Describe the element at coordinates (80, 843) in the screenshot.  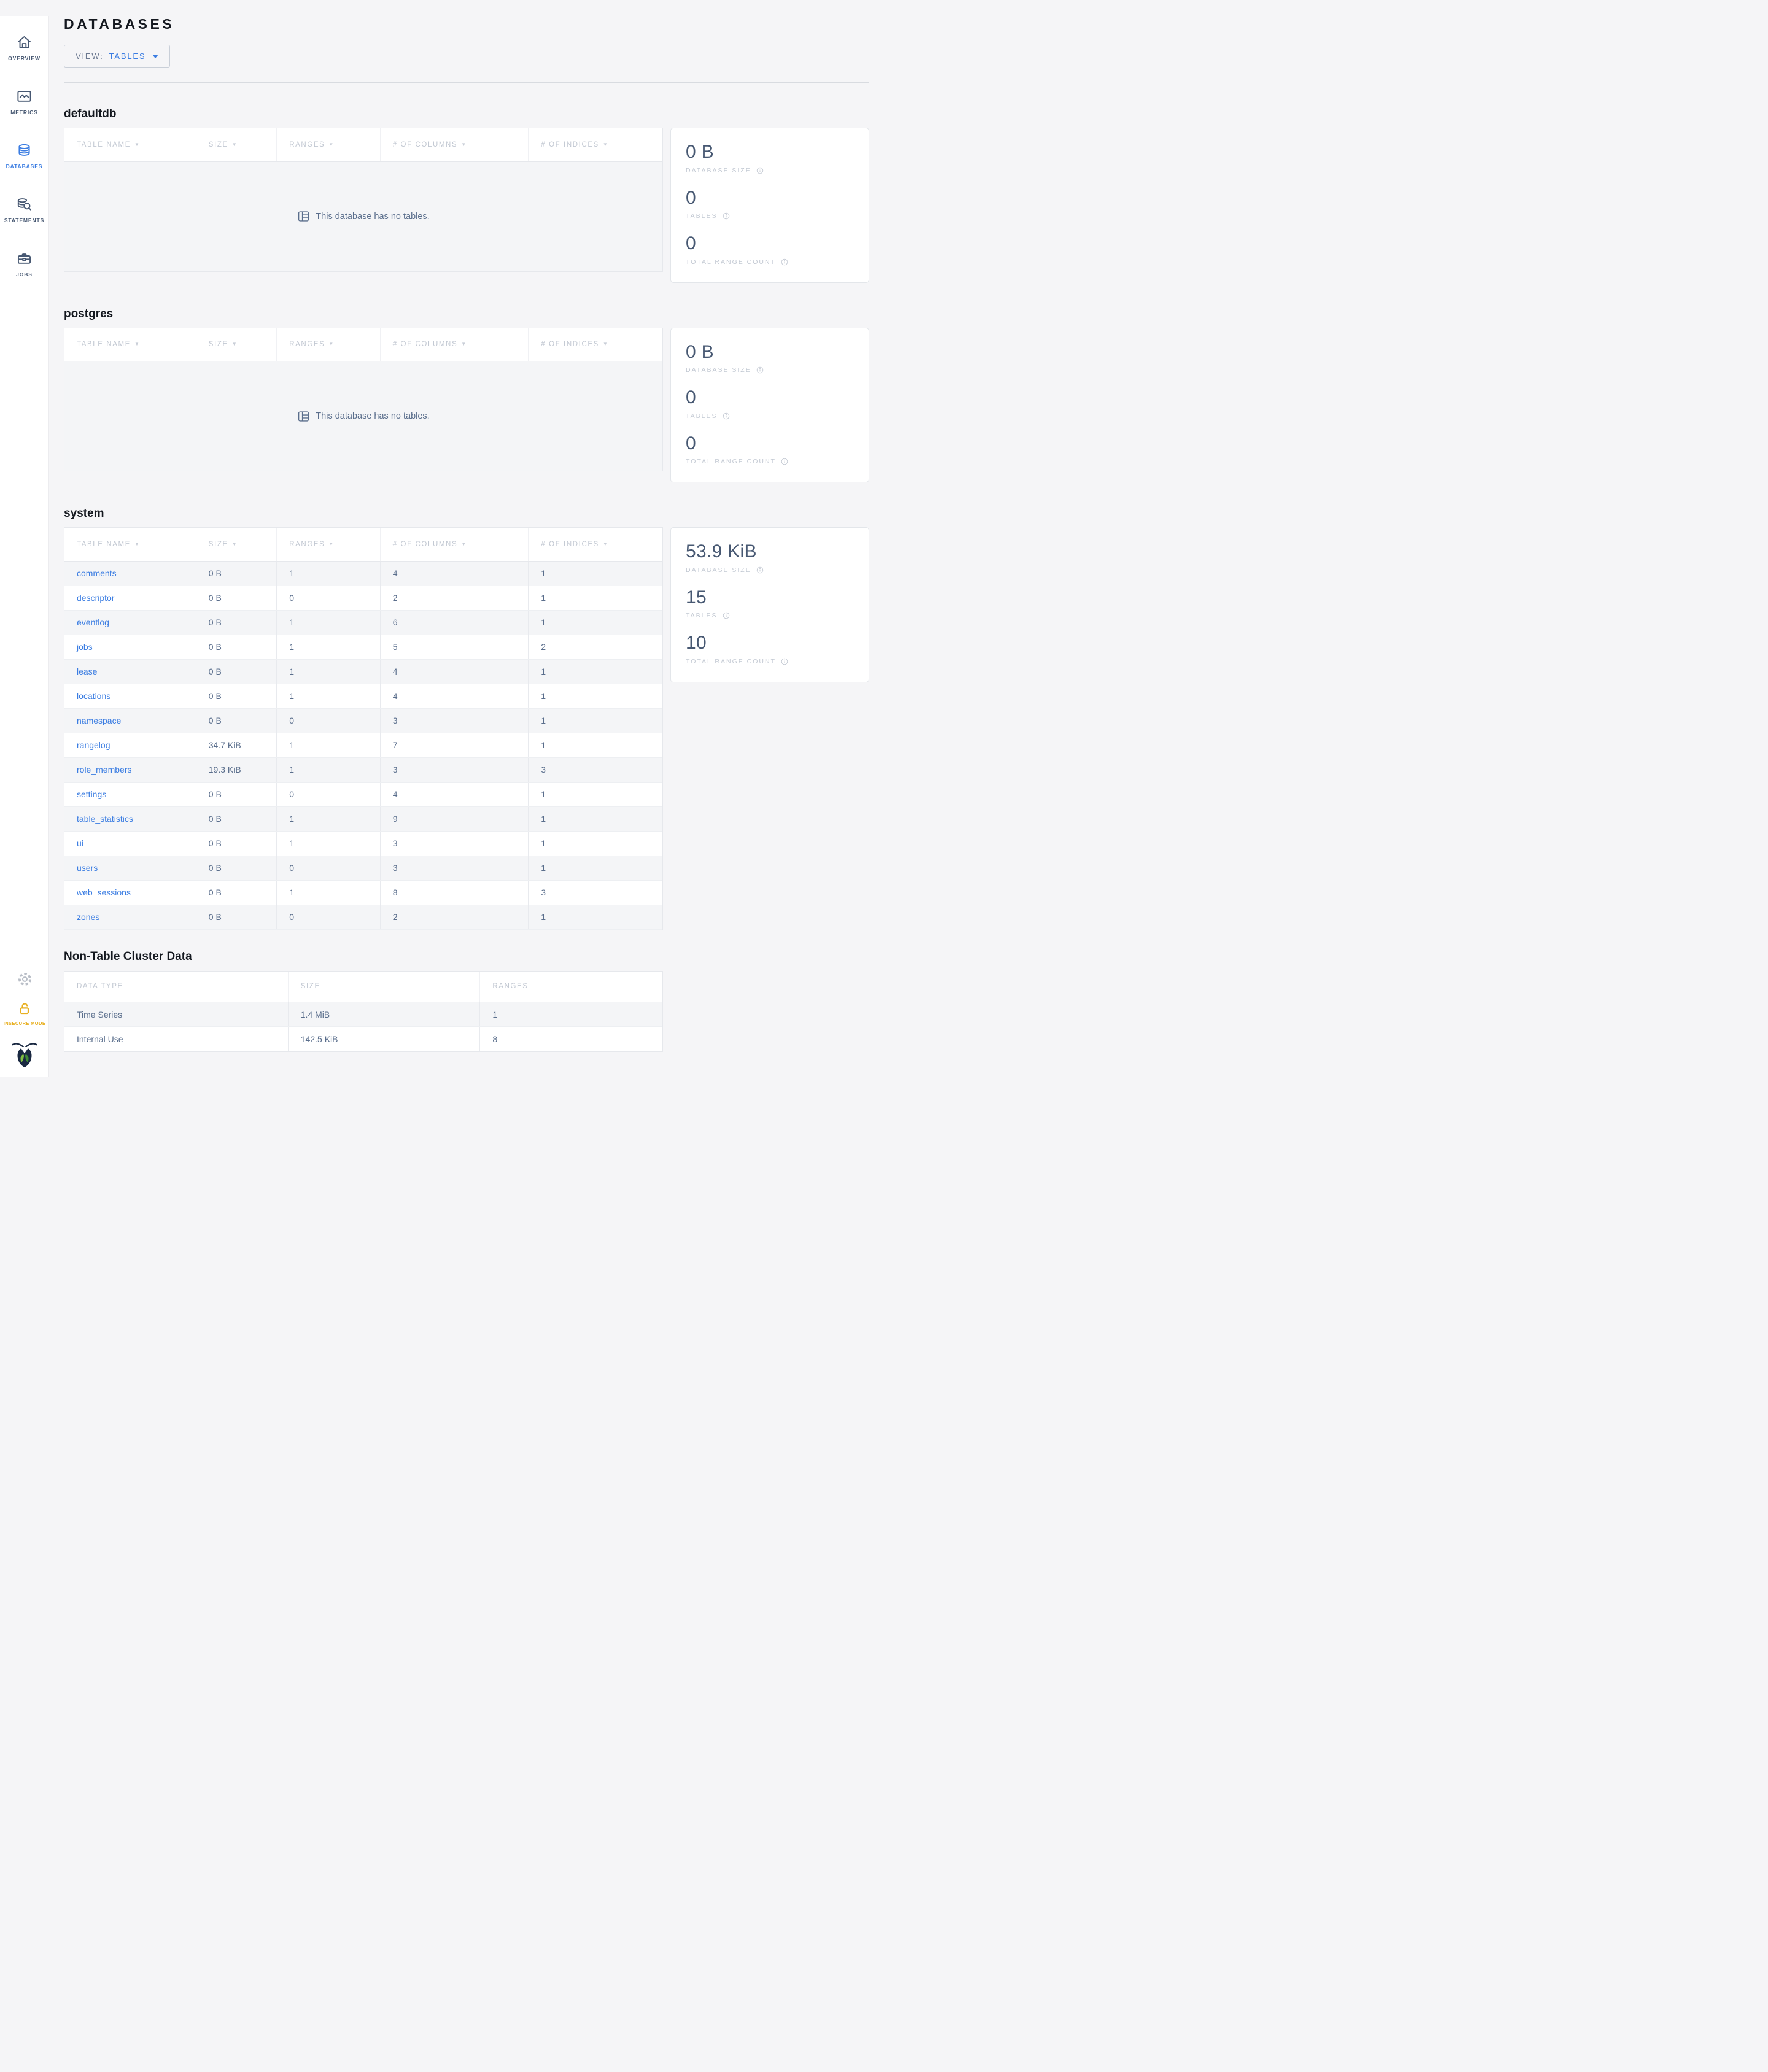
I see `table-link-ui: ui` at that location.